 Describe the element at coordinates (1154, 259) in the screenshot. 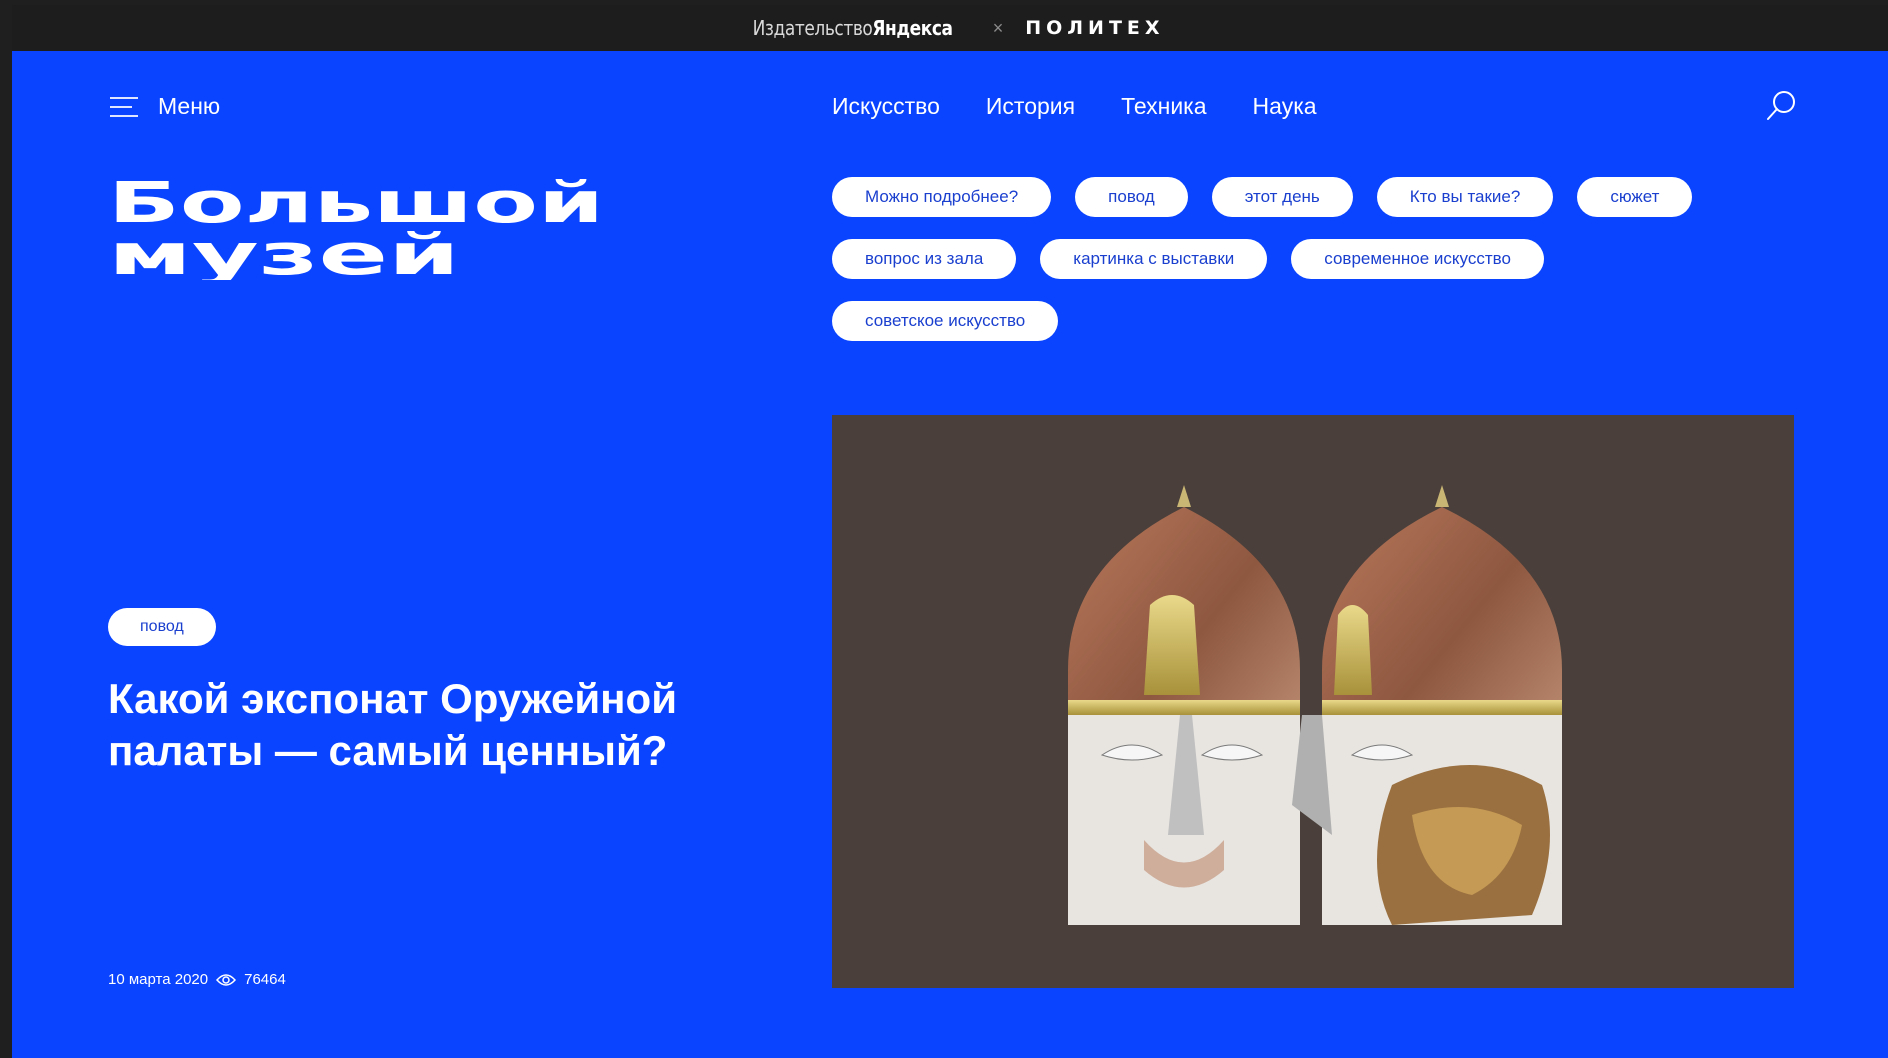

I see `tag-exhibition-picture: картинка с выставки` at that location.